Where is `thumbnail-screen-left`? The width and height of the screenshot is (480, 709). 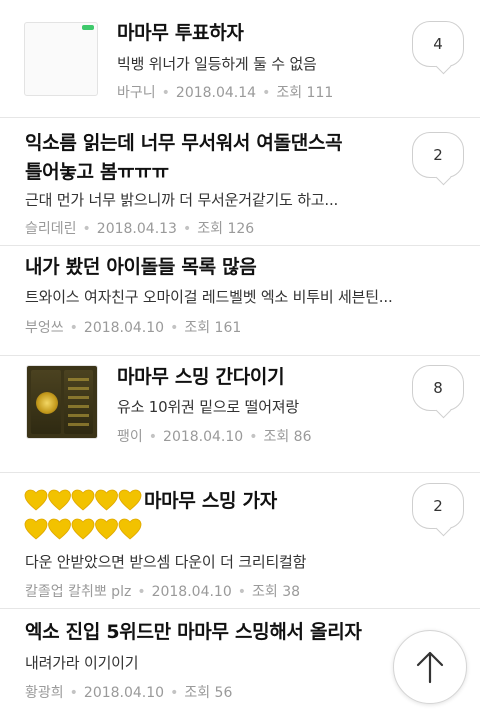 thumbnail-screen-left is located at coordinates (46, 402).